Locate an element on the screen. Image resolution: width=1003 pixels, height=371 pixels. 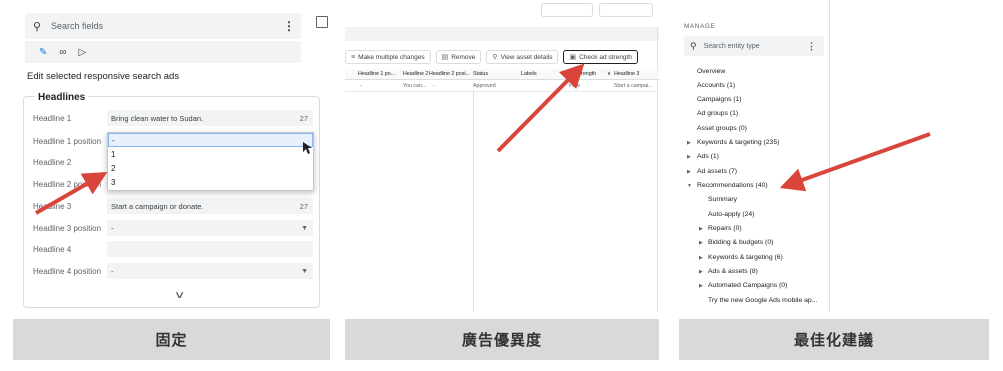
nav-item-keywords-targeting: ▶ Keywords & targeting (235) is located at coordinates (754, 144).